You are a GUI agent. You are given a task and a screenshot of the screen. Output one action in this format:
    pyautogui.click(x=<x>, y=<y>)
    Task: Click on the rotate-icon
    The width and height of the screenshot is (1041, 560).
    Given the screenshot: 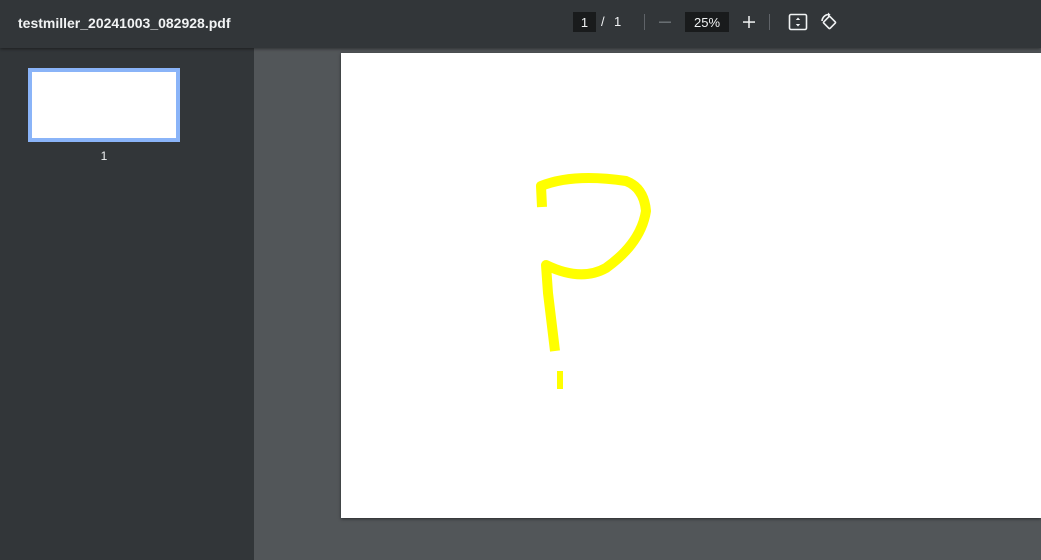 What is the action you would take?
    pyautogui.click(x=829, y=21)
    